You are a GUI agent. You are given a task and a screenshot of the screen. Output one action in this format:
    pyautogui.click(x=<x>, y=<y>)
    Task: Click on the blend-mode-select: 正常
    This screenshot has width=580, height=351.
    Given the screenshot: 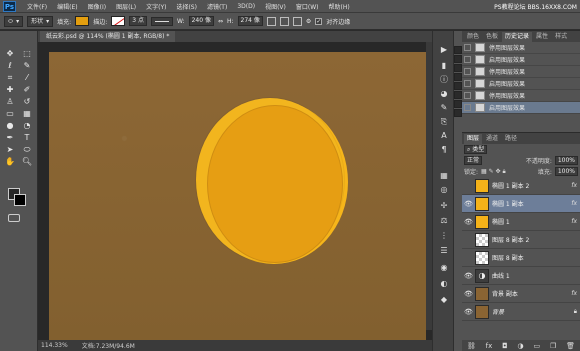 What is the action you would take?
    pyautogui.click(x=473, y=160)
    